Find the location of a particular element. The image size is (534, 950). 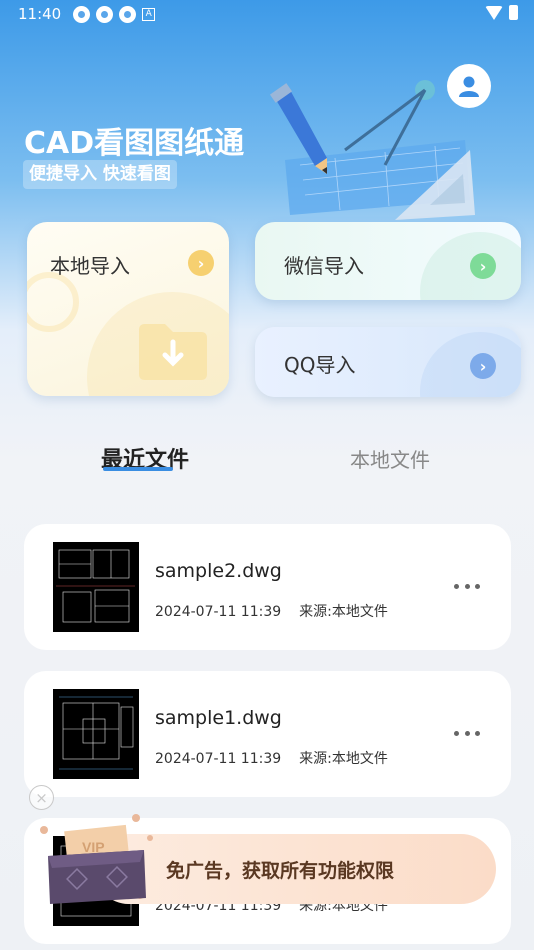

wifi-icon is located at coordinates (494, 12).